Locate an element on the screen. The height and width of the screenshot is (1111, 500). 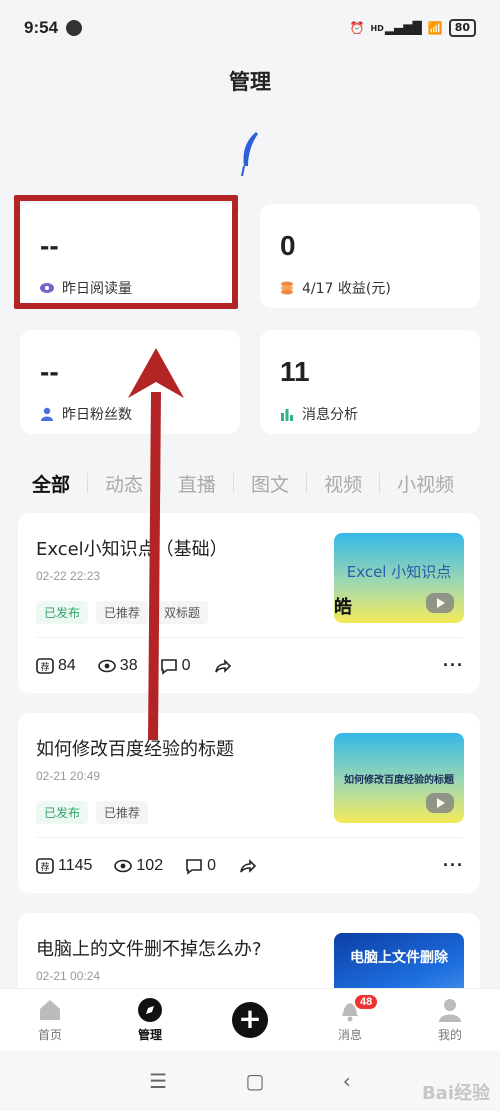
tab-short-video: 小视频 is located at coordinates (425, 483).